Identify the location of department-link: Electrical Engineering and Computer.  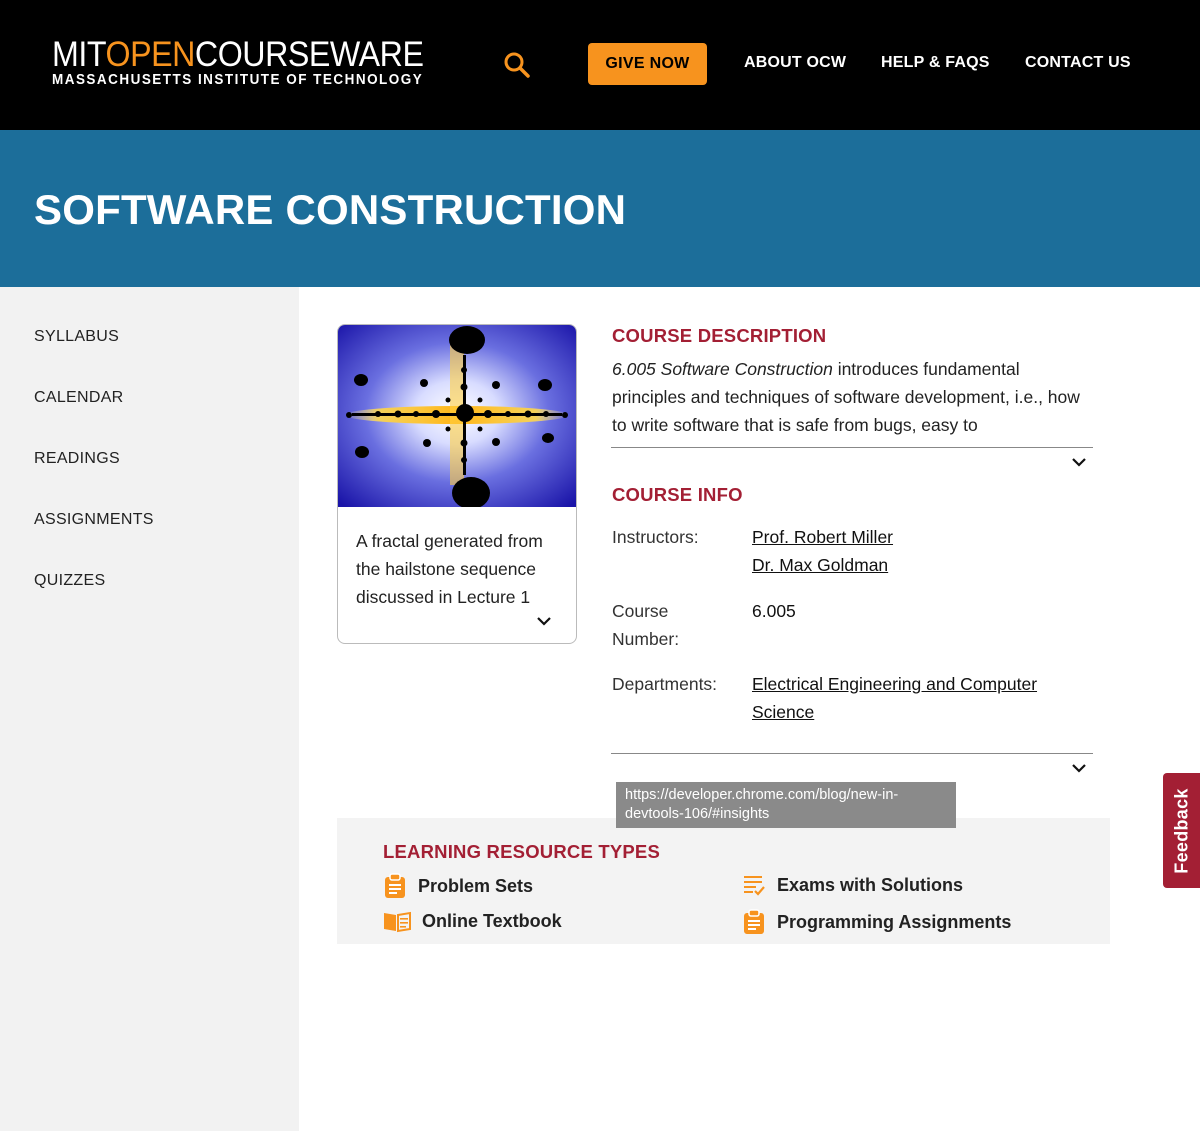
(894, 684).